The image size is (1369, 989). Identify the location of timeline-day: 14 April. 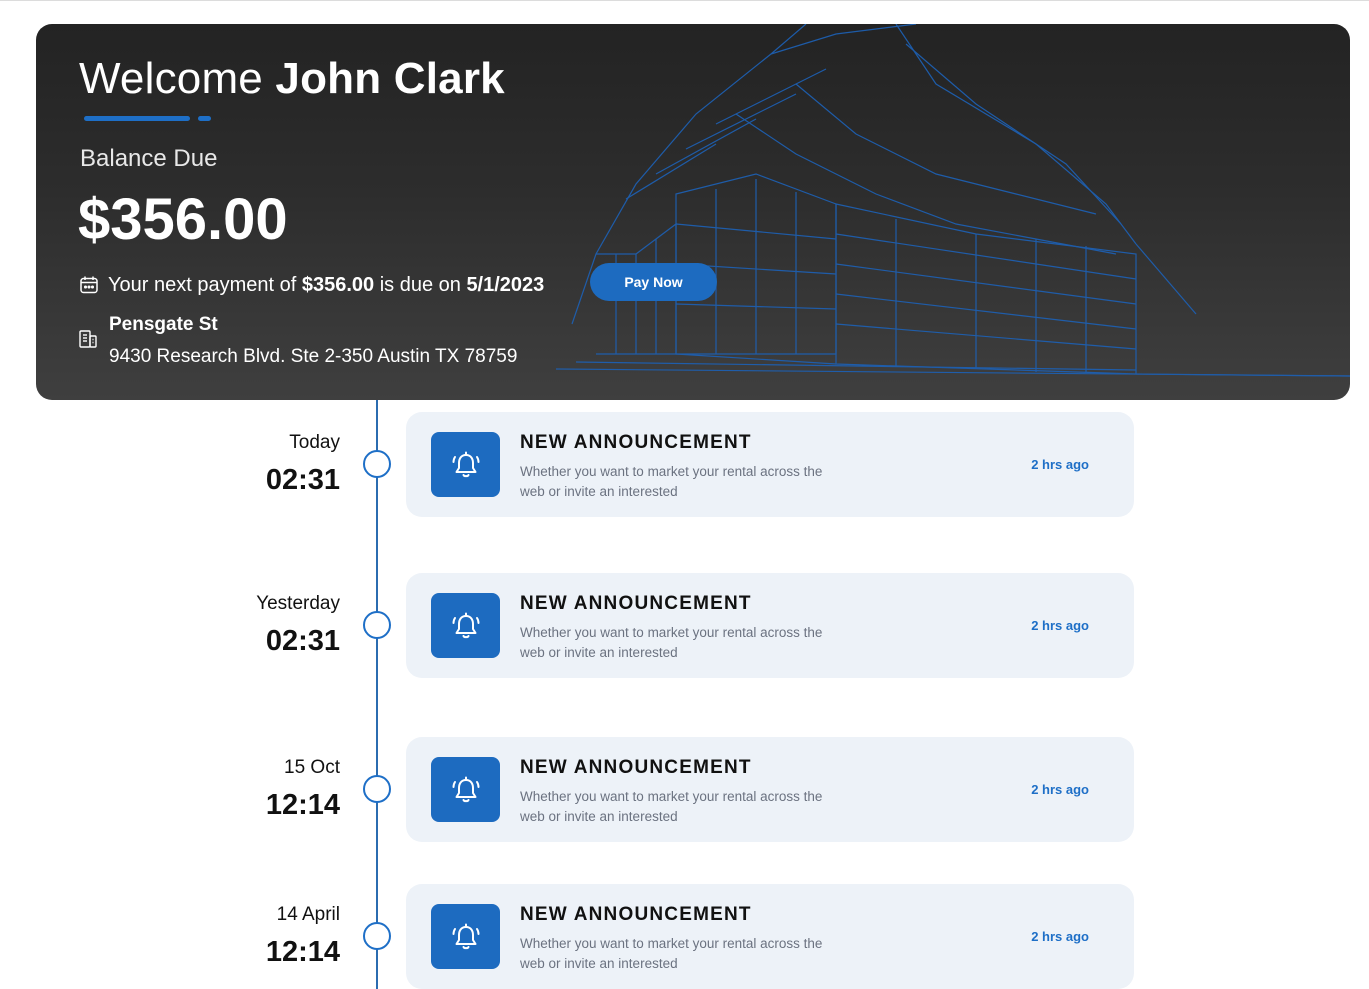
(308, 914).